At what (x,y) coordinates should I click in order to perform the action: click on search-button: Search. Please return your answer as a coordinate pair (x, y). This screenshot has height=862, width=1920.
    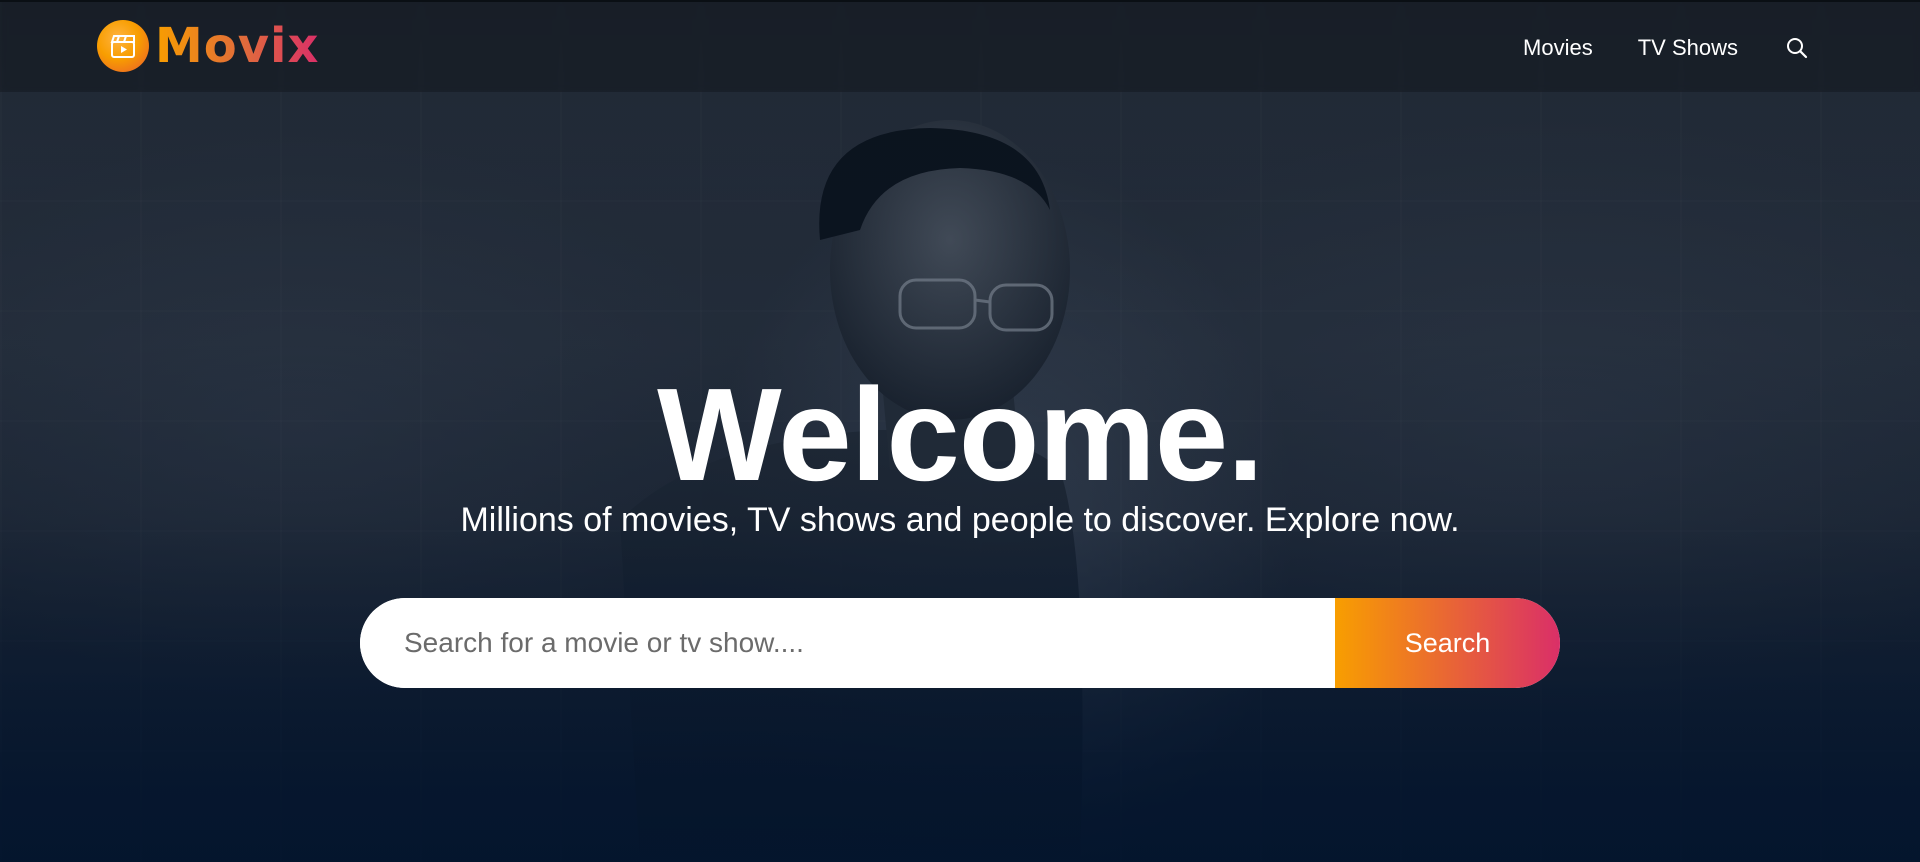
    Looking at the image, I should click on (1447, 643).